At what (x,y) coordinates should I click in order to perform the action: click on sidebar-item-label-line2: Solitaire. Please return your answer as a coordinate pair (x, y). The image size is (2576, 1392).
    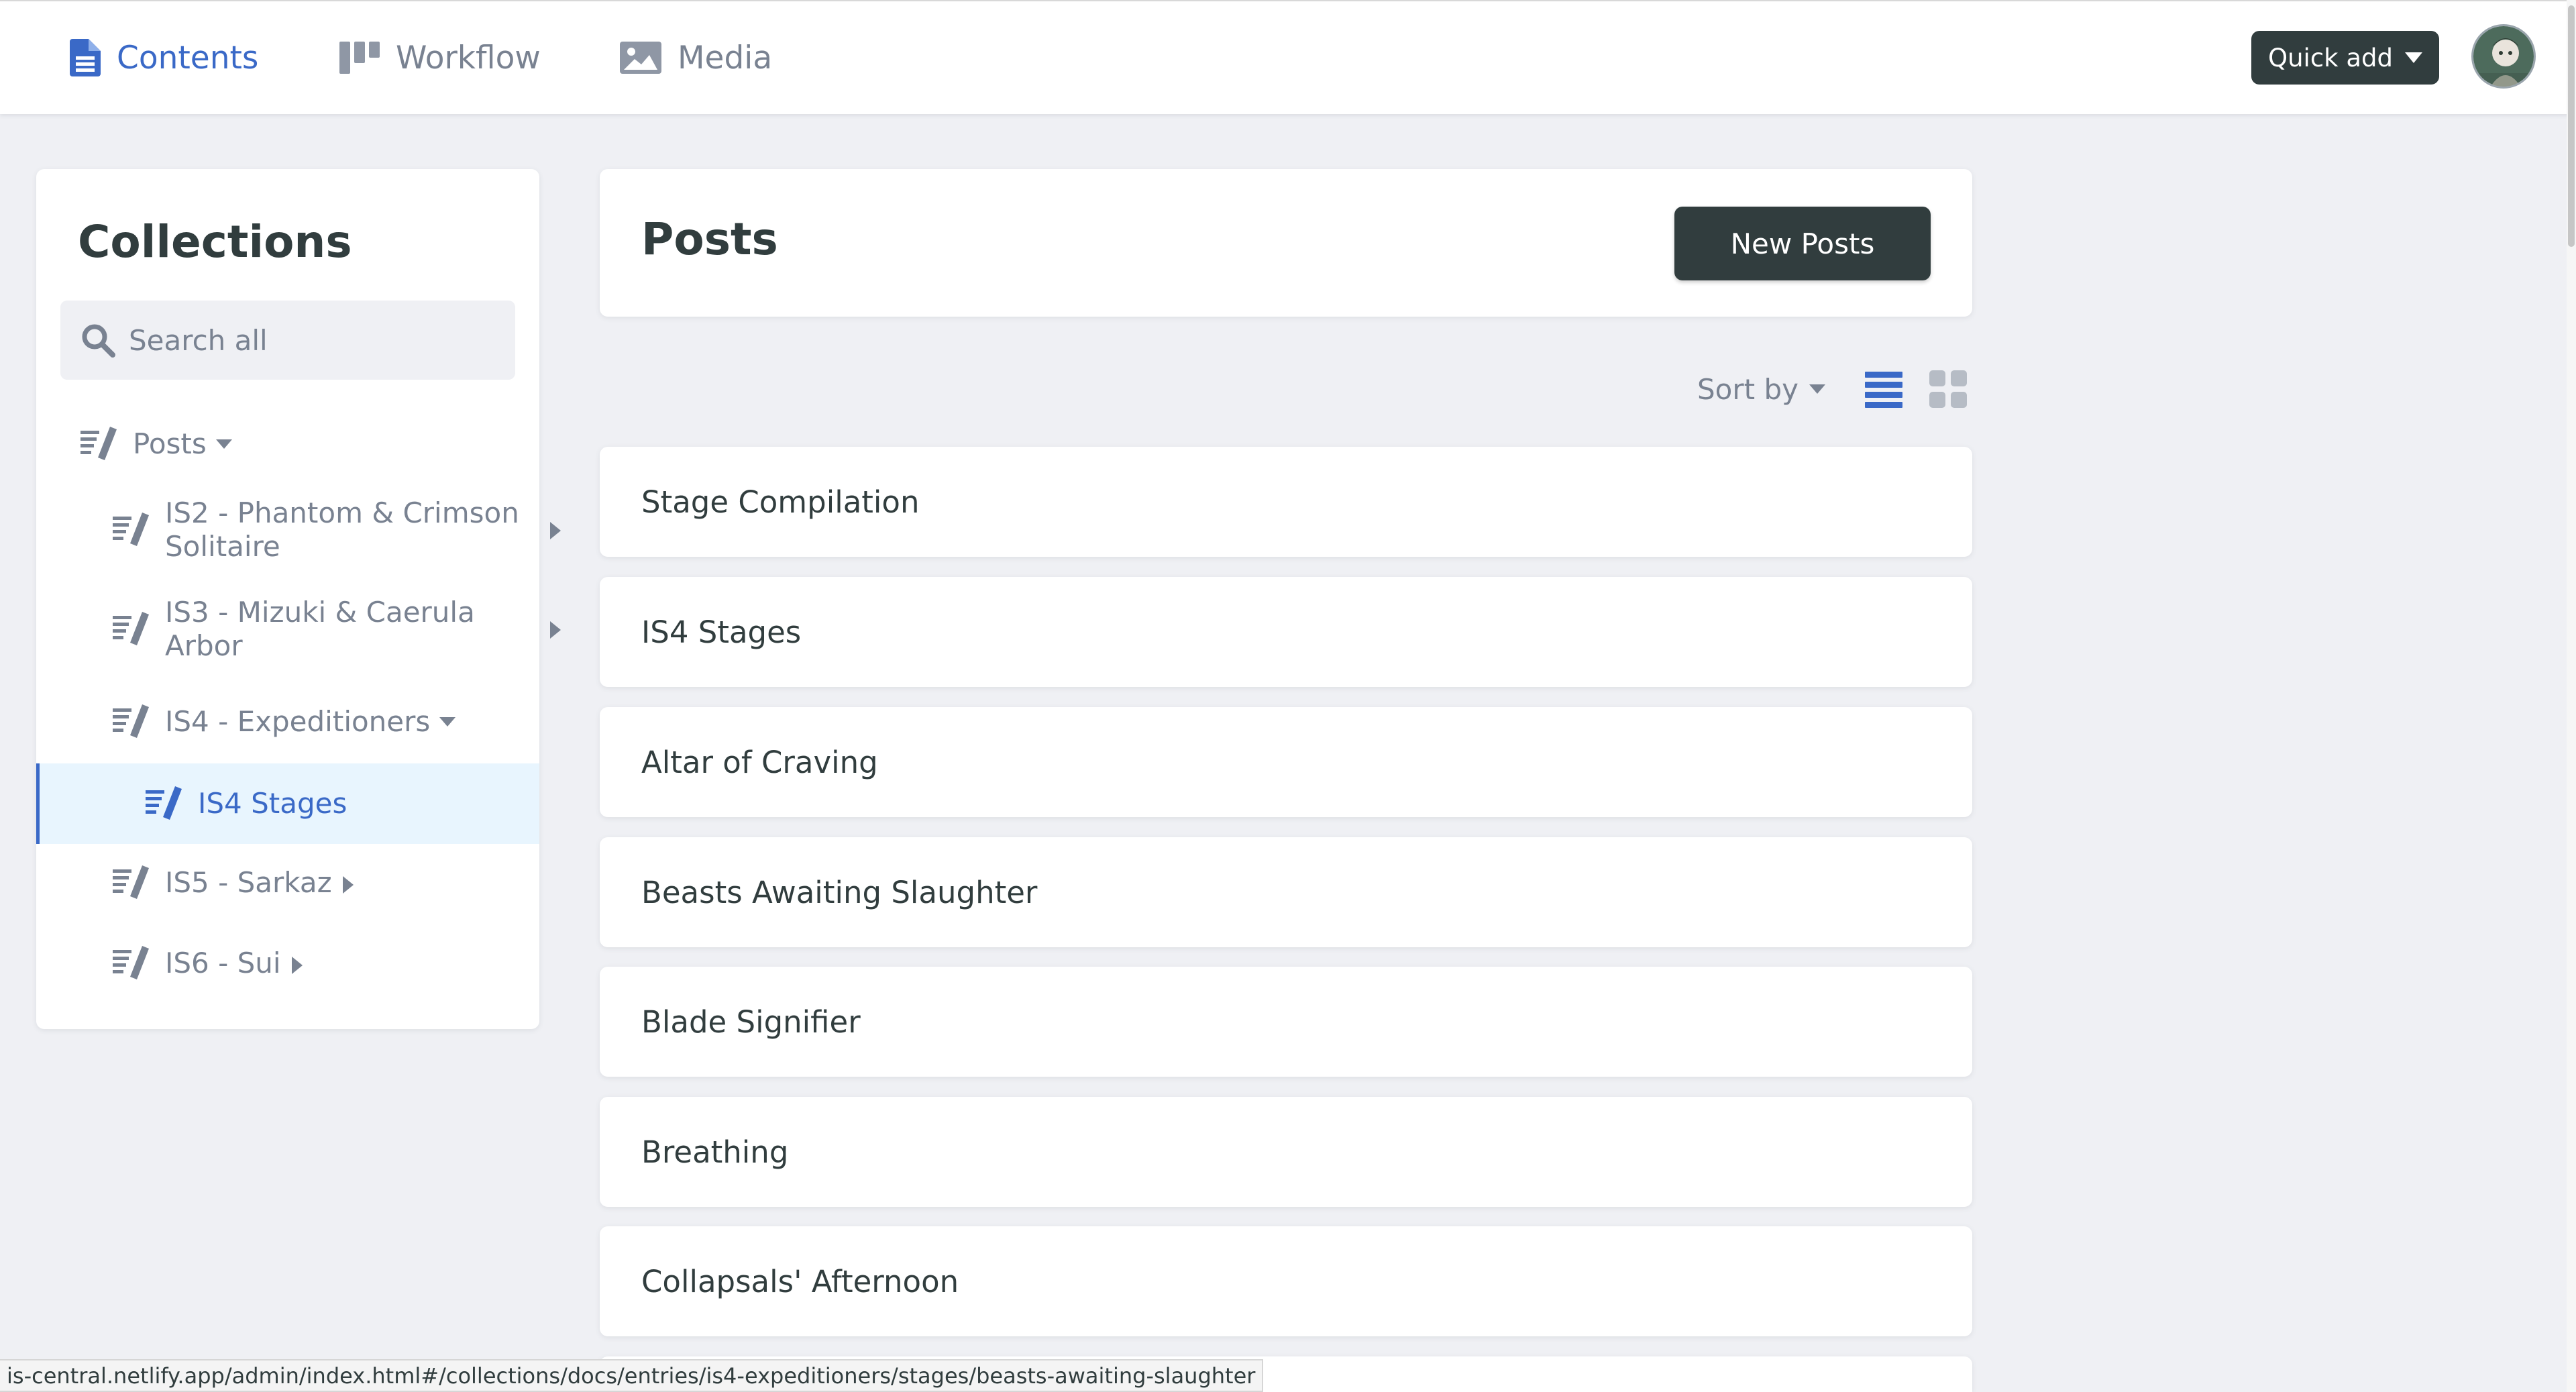
    Looking at the image, I should click on (222, 546).